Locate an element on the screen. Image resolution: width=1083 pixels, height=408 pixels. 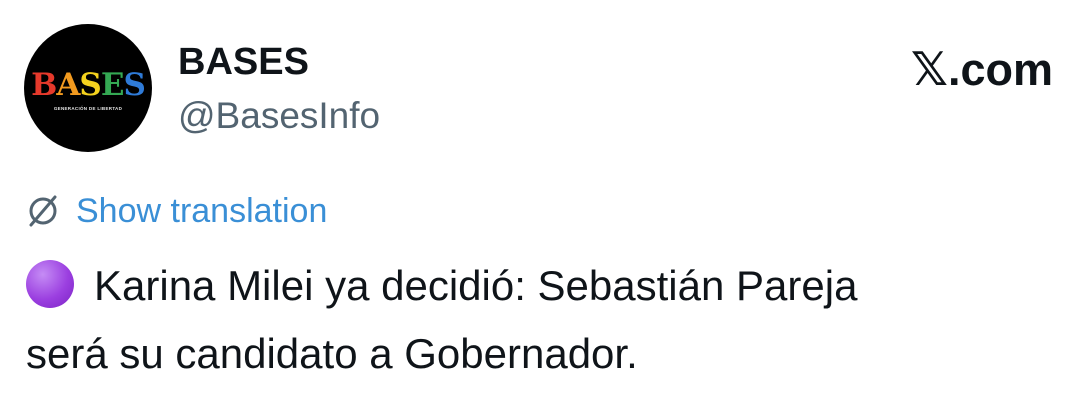
show-translation-button: Show translation is located at coordinates (176, 211).